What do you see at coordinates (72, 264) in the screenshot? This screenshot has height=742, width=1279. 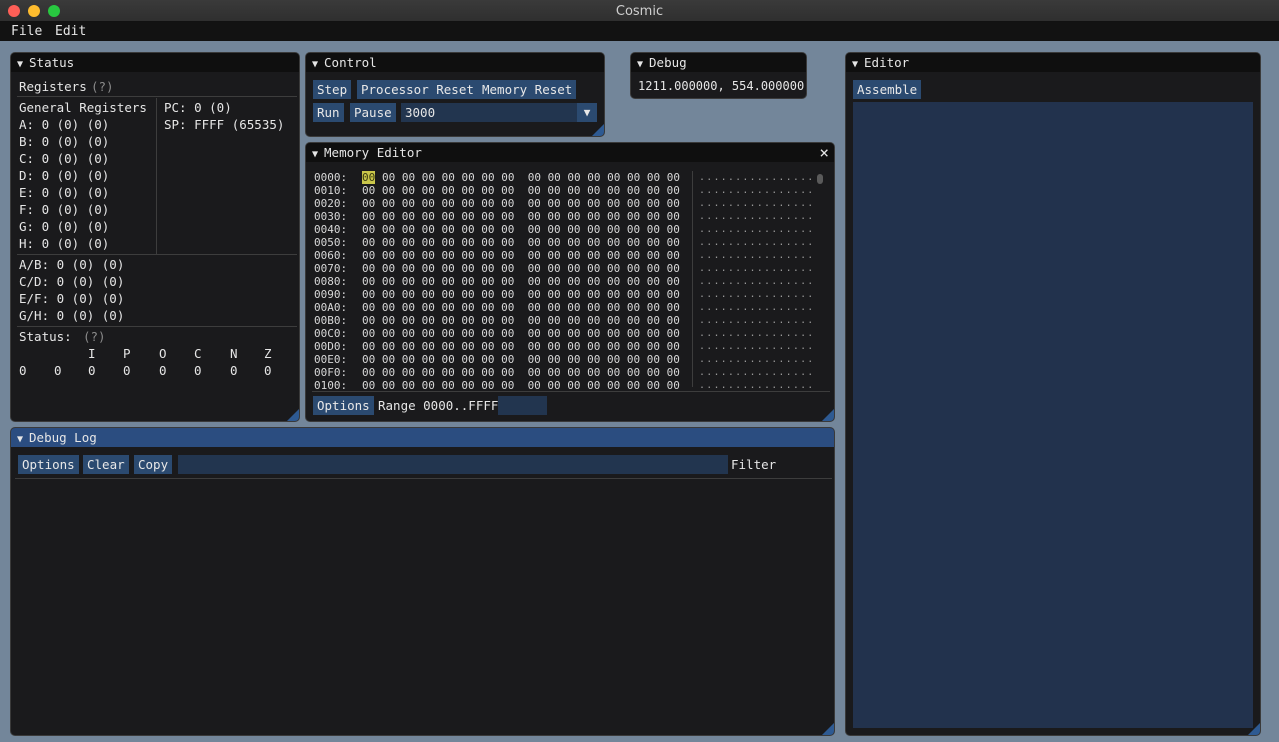 I see `register-pair-ab: A/B: 0 (0) (0)` at bounding box center [72, 264].